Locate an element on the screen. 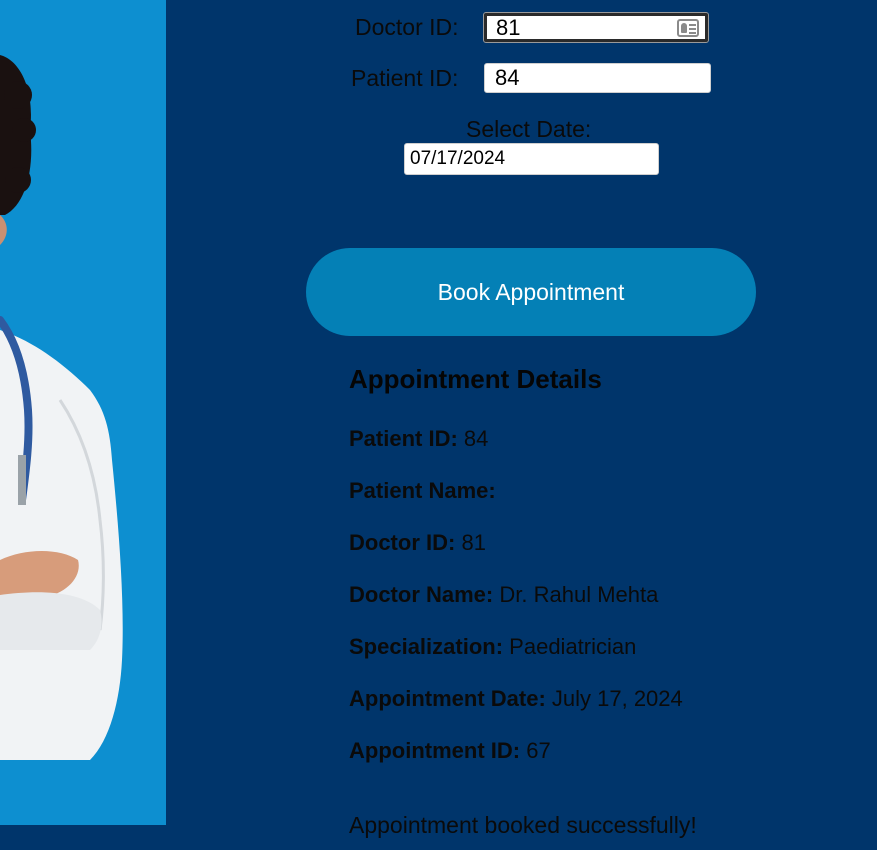 The image size is (877, 850). book-appointment-button: Book Appointment is located at coordinates (531, 292).